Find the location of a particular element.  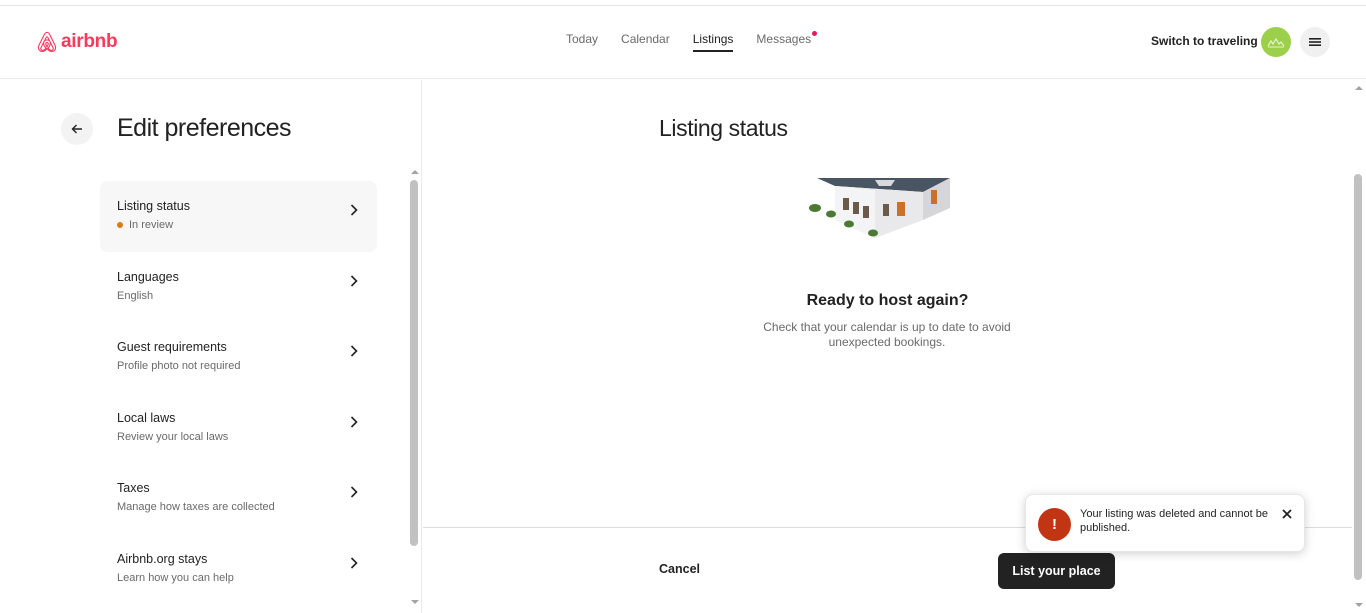

pref-item-title: Taxes is located at coordinates (133, 488).